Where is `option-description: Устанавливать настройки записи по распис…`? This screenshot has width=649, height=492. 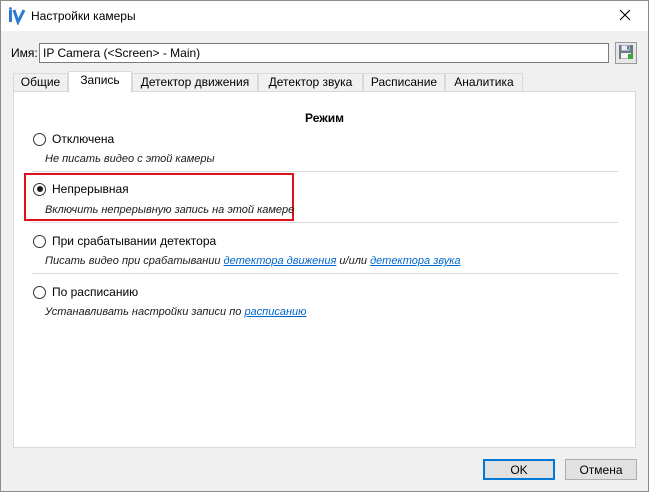
option-description: Устанавливать настройки записи по распис… is located at coordinates (176, 312).